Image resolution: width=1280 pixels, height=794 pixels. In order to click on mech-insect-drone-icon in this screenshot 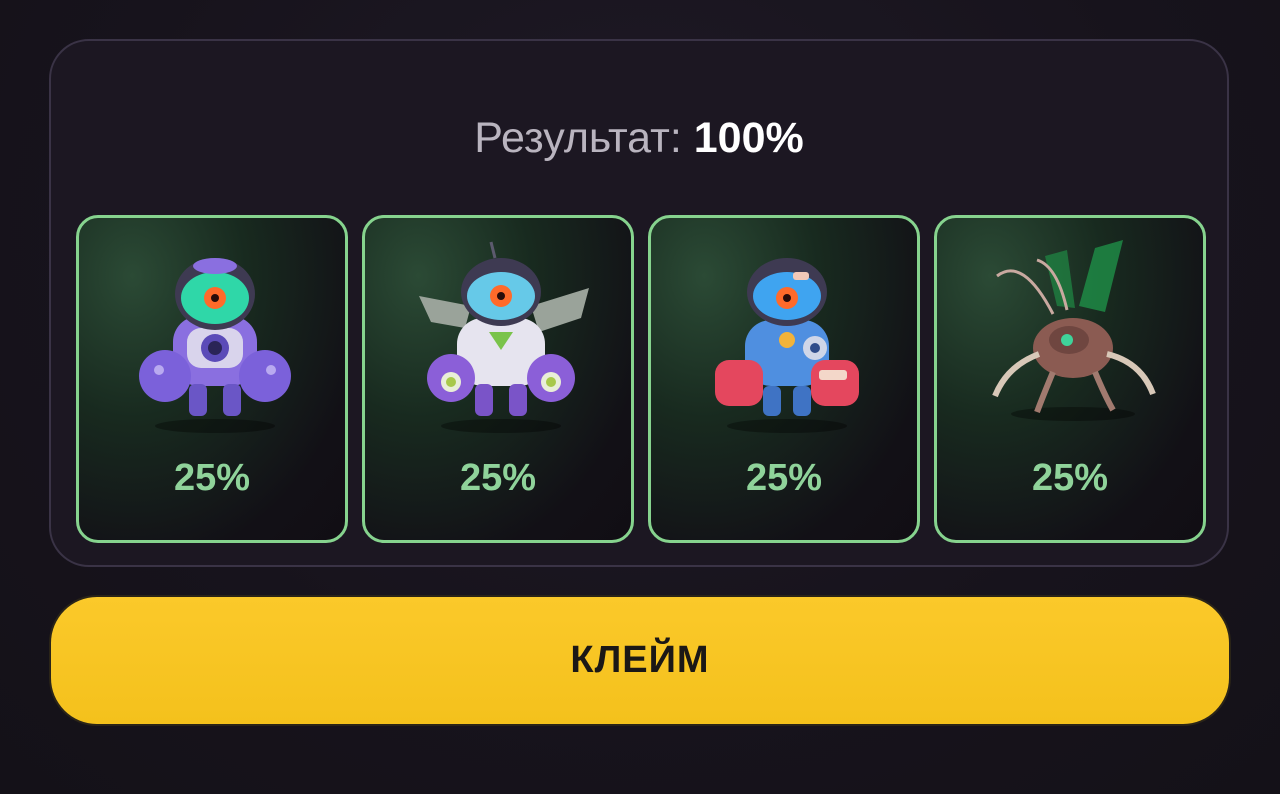, I will do `click(1074, 330)`.